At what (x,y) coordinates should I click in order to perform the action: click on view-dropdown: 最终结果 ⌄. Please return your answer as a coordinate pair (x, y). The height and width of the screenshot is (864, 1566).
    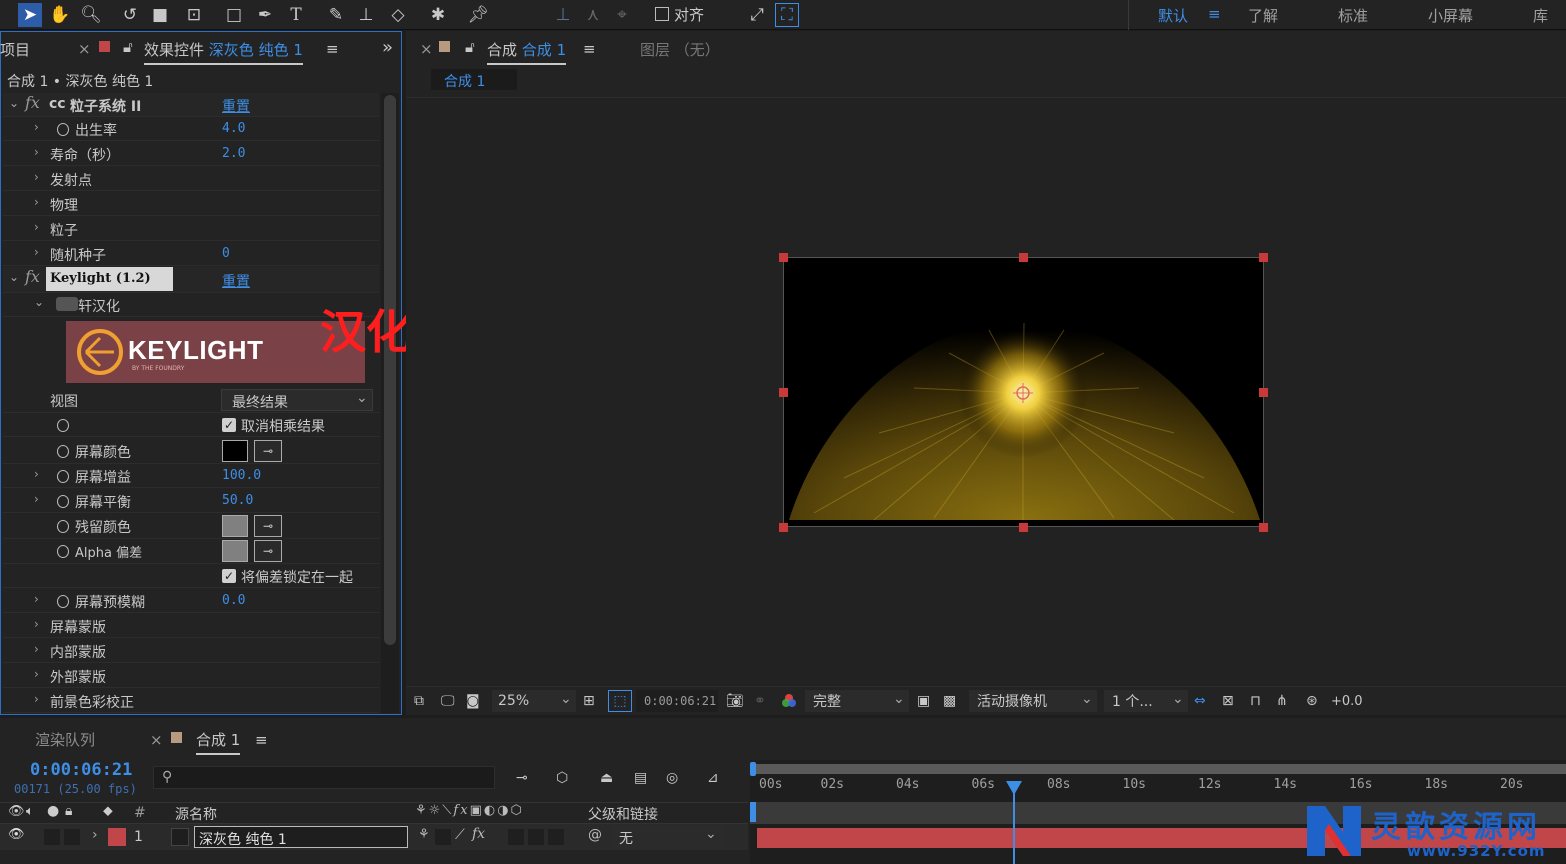
    Looking at the image, I should click on (297, 400).